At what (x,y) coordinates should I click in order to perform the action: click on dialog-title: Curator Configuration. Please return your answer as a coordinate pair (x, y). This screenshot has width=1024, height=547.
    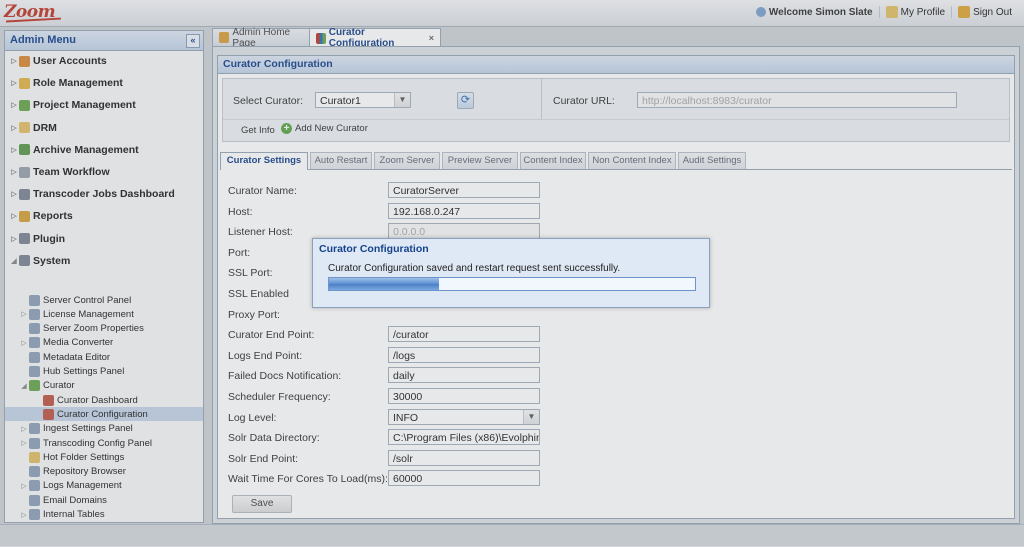
    Looking at the image, I should click on (374, 249).